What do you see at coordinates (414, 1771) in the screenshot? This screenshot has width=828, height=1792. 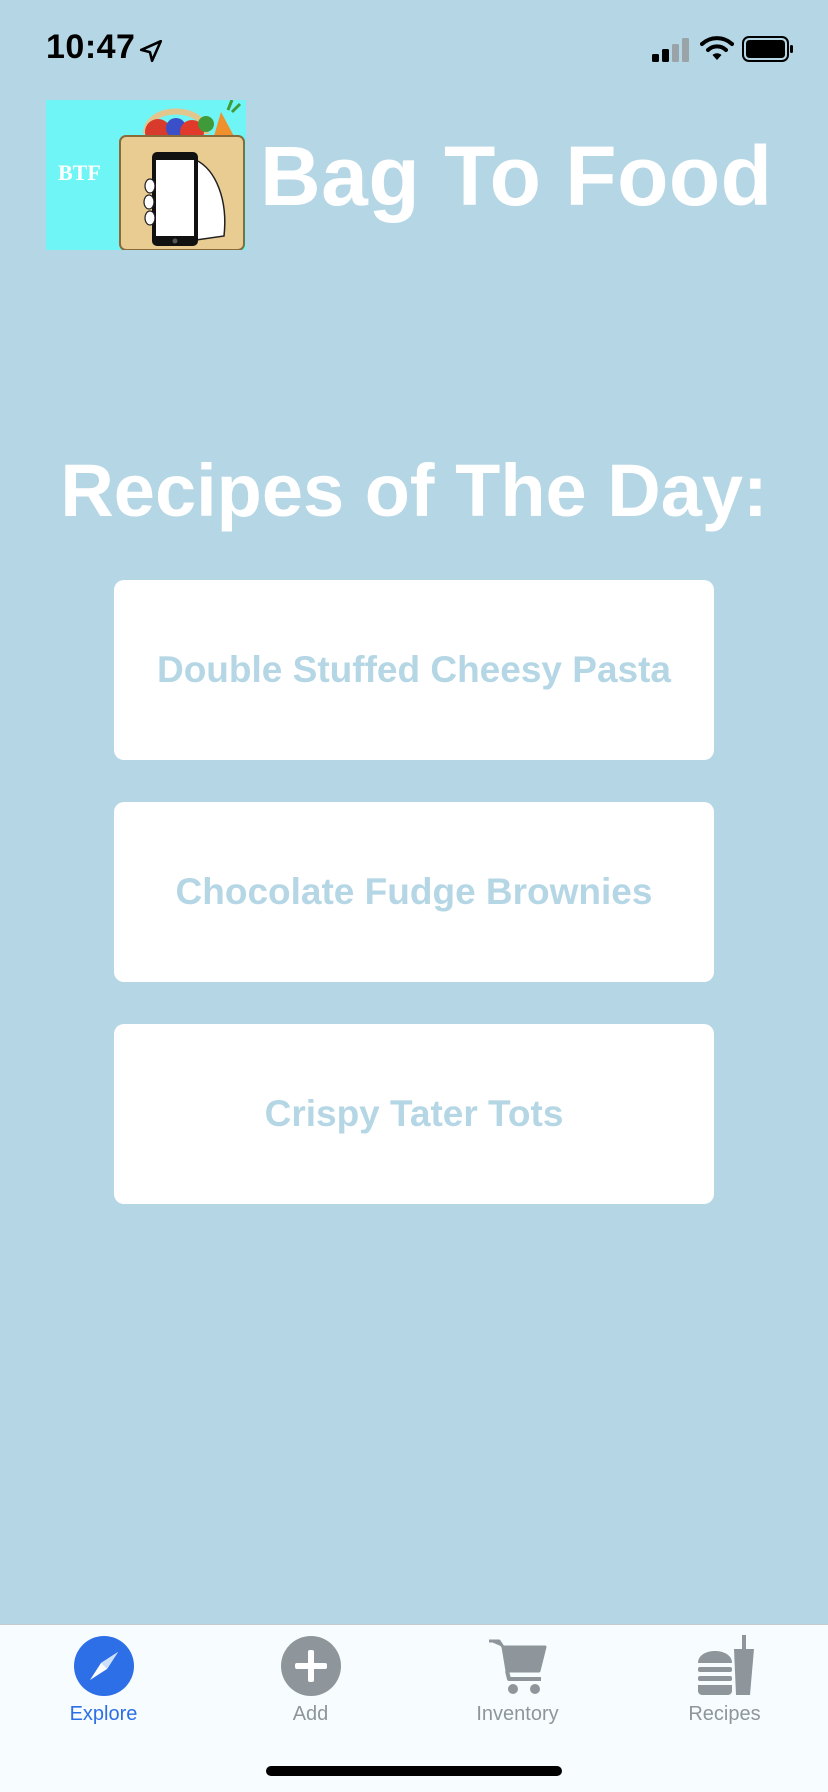 I see `home-indicator` at bounding box center [414, 1771].